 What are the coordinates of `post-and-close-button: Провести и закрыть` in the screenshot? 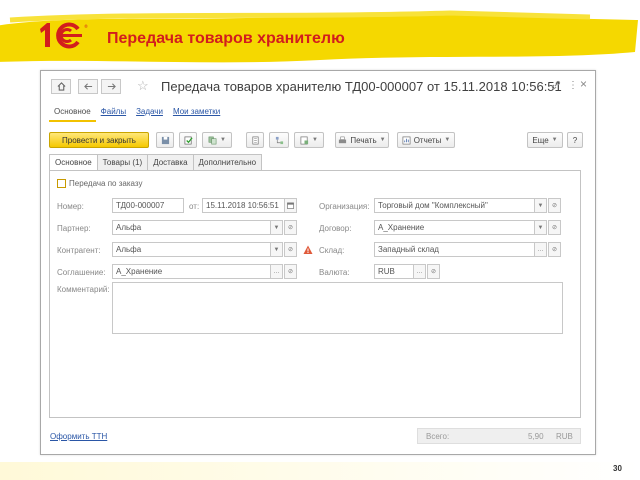 It's located at (99, 140).